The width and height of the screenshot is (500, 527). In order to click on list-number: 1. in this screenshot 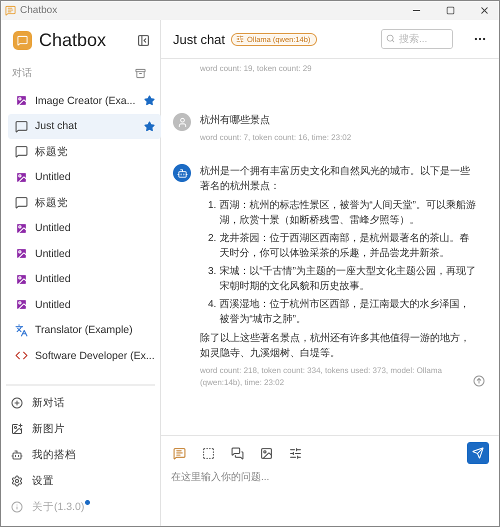, I will do `click(212, 206)`.